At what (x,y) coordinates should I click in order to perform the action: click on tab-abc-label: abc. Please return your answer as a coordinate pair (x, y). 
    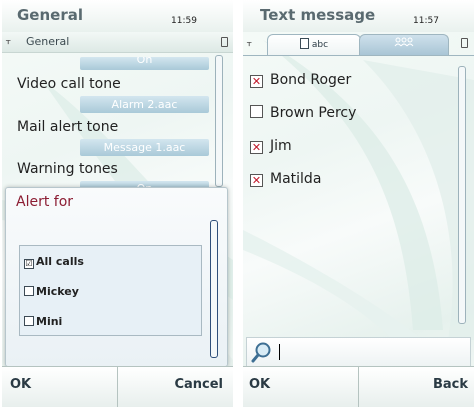
    Looking at the image, I should click on (320, 45).